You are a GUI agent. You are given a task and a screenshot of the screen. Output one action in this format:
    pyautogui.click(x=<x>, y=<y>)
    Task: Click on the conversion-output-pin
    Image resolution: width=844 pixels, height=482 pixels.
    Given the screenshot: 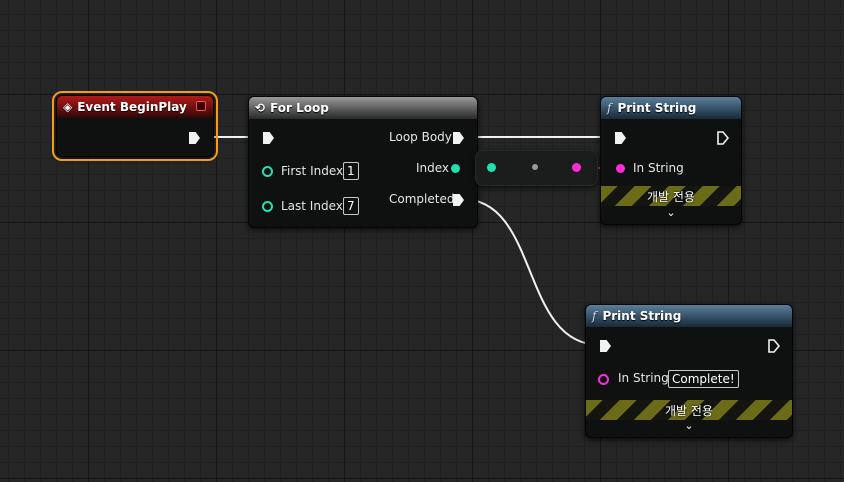 What is the action you would take?
    pyautogui.click(x=576, y=167)
    